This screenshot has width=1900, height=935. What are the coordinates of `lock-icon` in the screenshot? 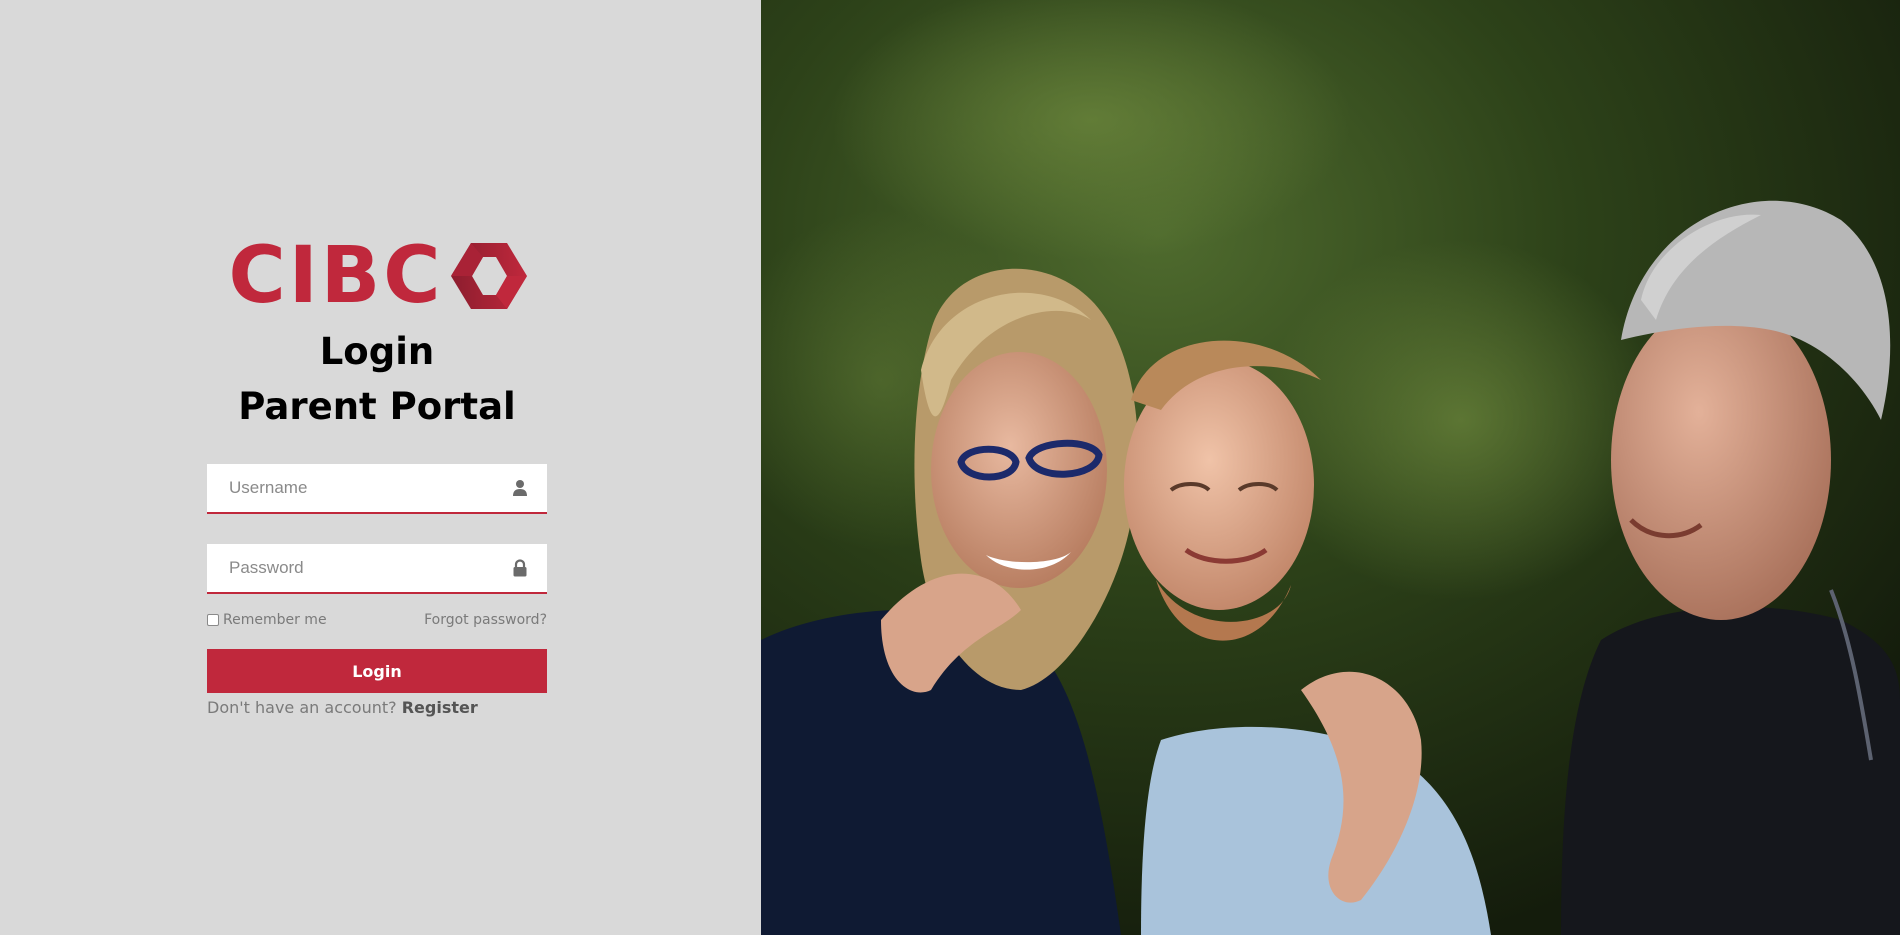 It's located at (520, 568).